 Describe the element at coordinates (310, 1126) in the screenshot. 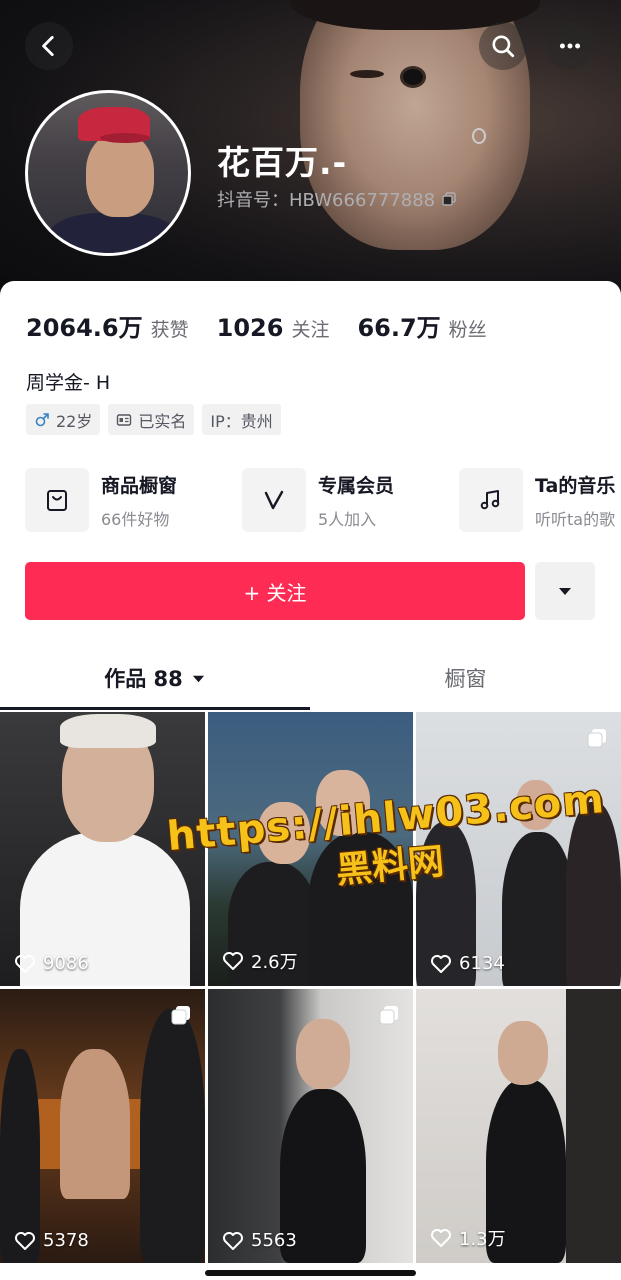

I see `video-tile: 5563` at that location.